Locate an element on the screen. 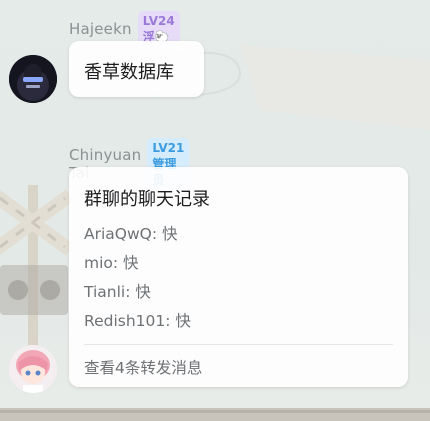 This screenshot has height=421, width=430. message-bubble: 香草数据库 is located at coordinates (136, 69).